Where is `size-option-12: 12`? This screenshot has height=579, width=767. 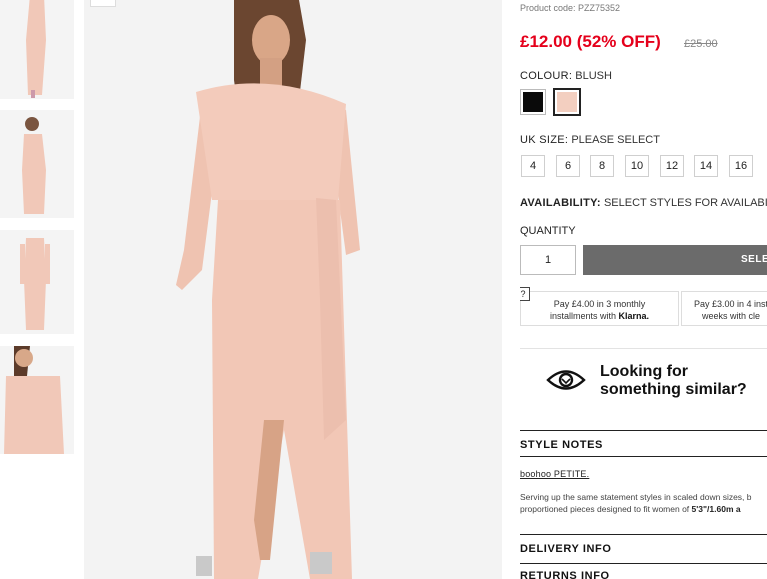
size-option-12: 12 is located at coordinates (672, 166).